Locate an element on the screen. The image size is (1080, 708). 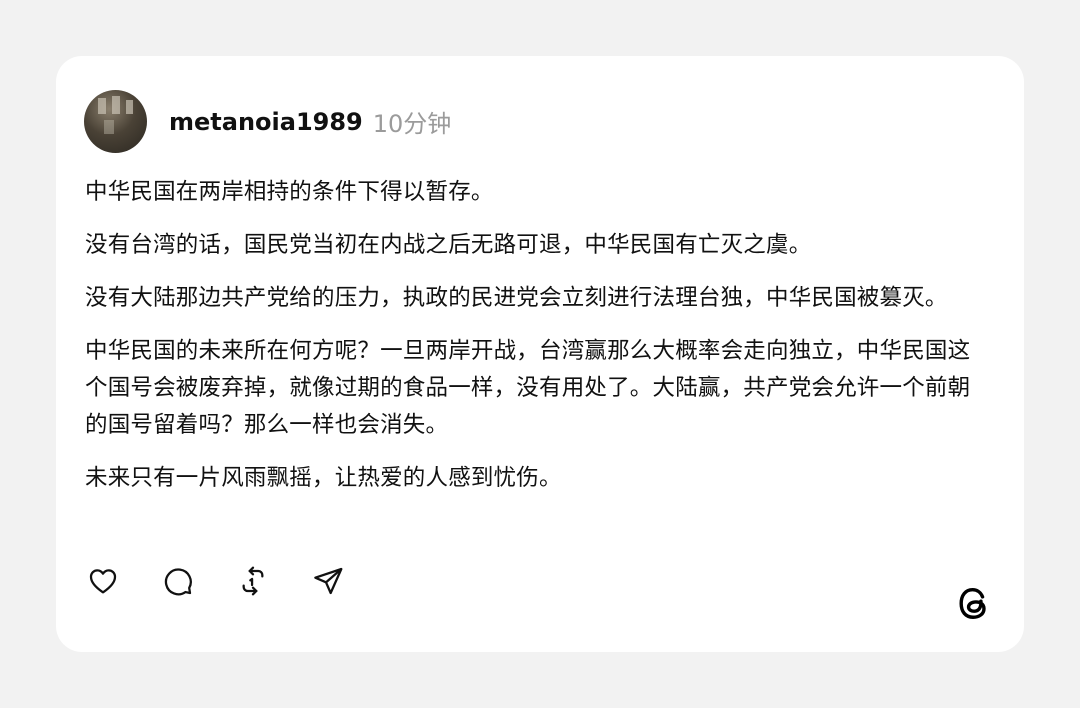
repost-icon is located at coordinates (253, 581).